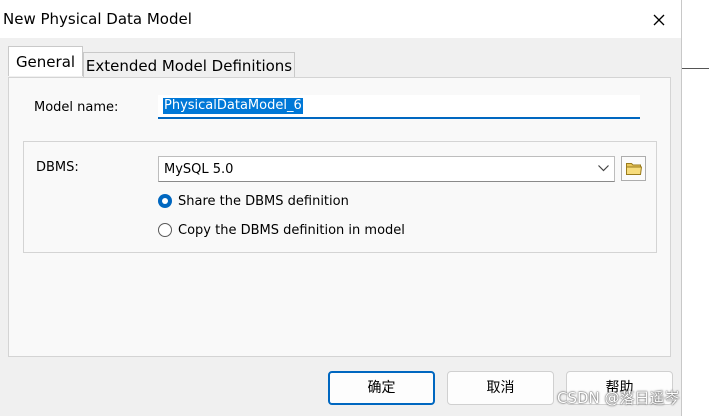 The width and height of the screenshot is (709, 416). What do you see at coordinates (165, 230) in the screenshot?
I see `radio-unchecked-icon` at bounding box center [165, 230].